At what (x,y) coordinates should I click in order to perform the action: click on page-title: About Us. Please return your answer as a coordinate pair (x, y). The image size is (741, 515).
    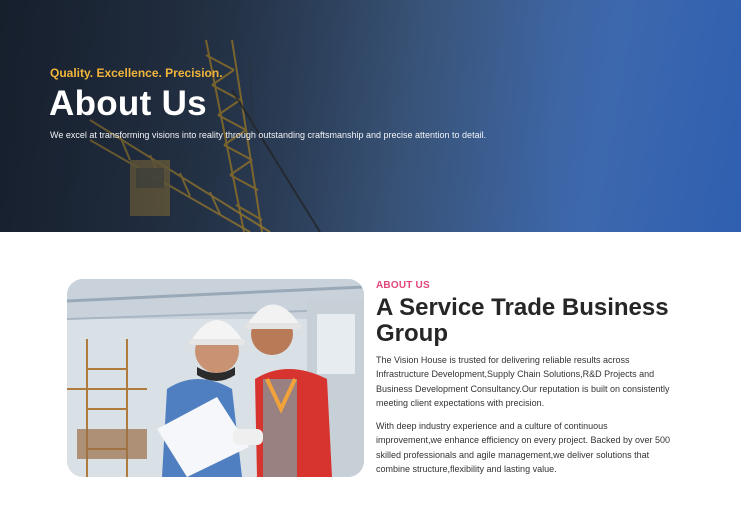
    Looking at the image, I should click on (128, 103).